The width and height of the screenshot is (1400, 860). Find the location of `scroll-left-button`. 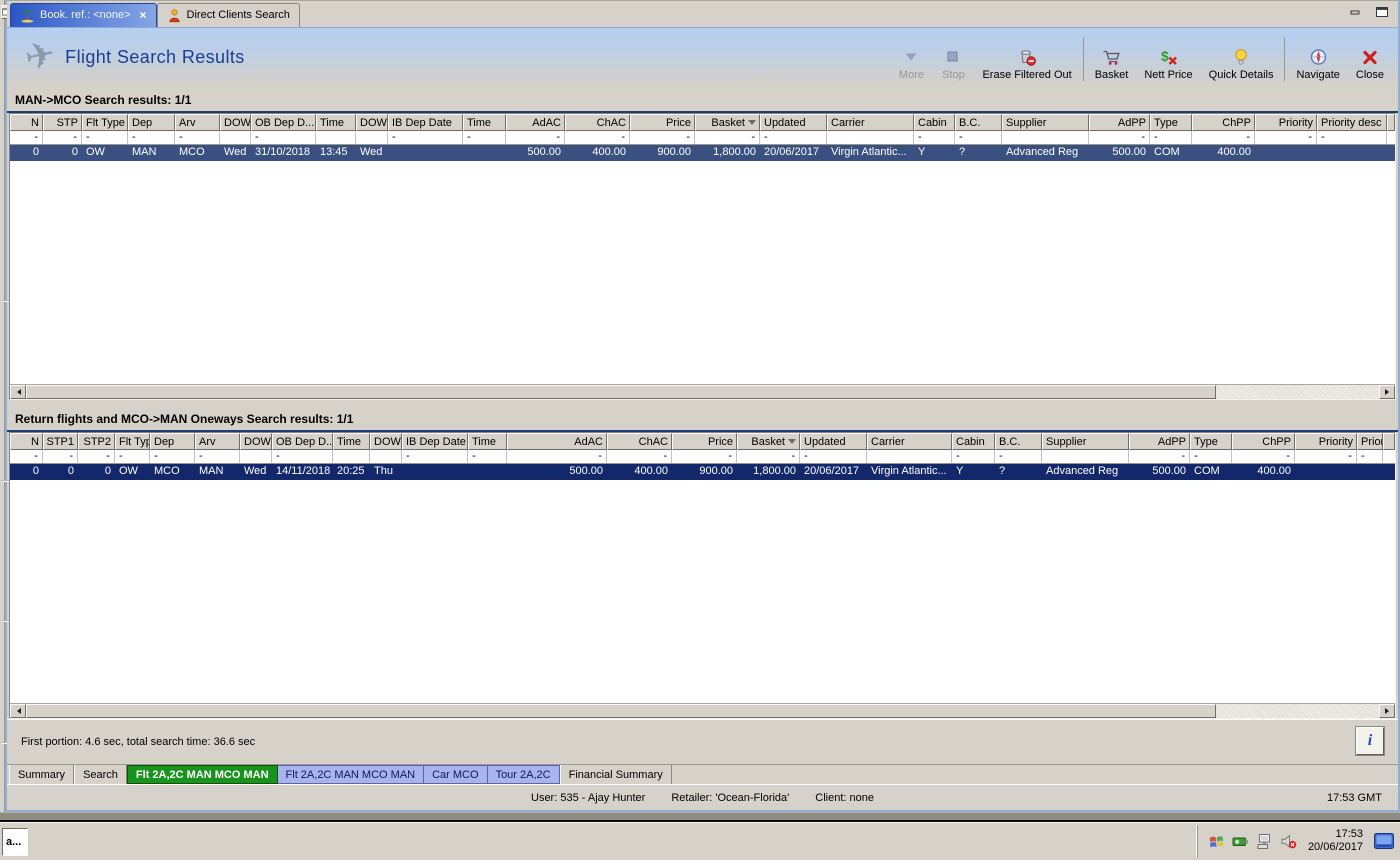

scroll-left-button is located at coordinates (18, 392).